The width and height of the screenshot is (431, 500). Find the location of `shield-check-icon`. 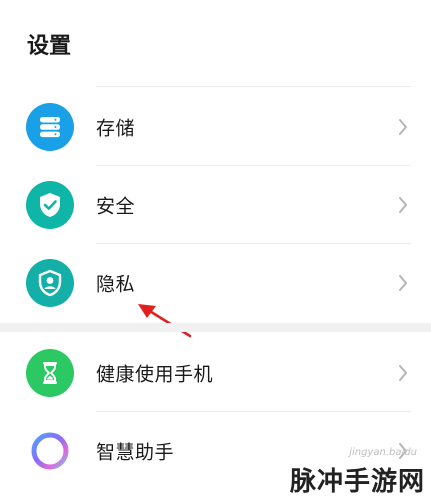

shield-check-icon is located at coordinates (50, 205).